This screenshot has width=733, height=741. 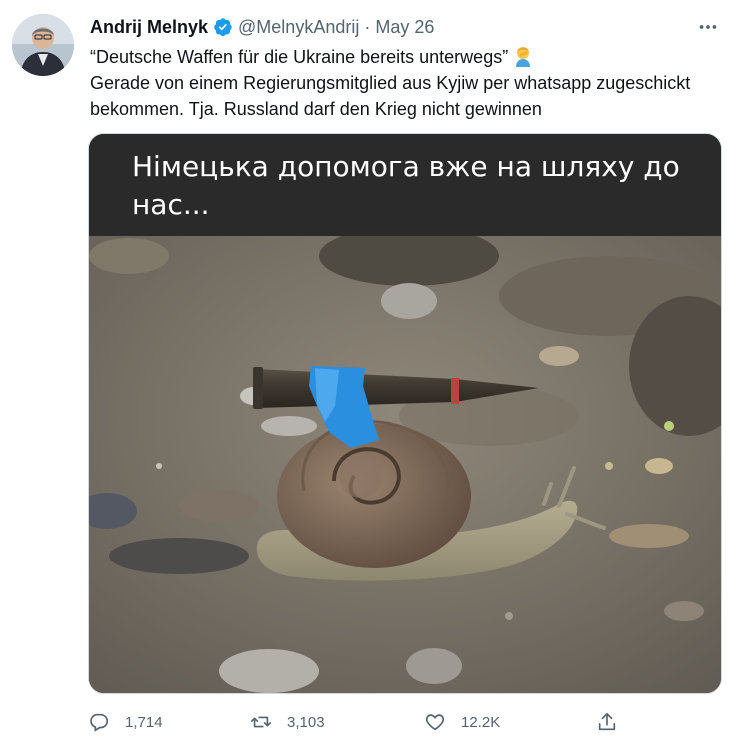 I want to click on like-count: 12.2K, so click(x=481, y=722).